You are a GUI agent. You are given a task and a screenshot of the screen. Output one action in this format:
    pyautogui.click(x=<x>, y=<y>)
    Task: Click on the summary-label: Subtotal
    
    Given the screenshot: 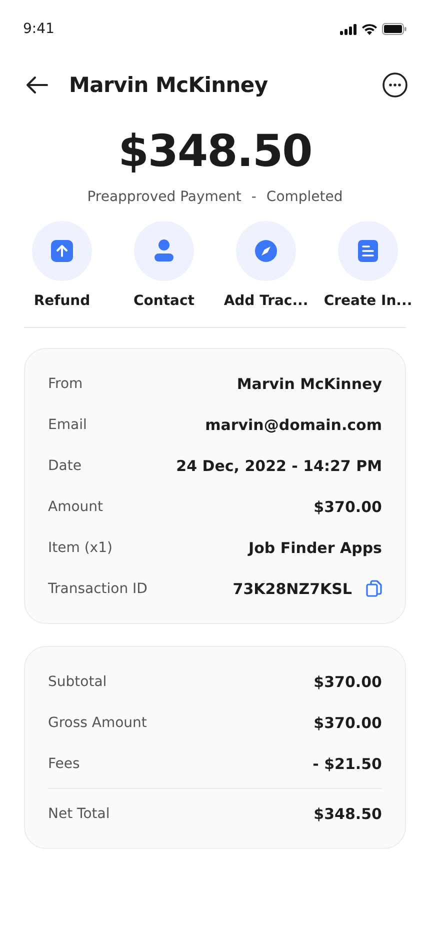 What is the action you would take?
    pyautogui.click(x=77, y=682)
    